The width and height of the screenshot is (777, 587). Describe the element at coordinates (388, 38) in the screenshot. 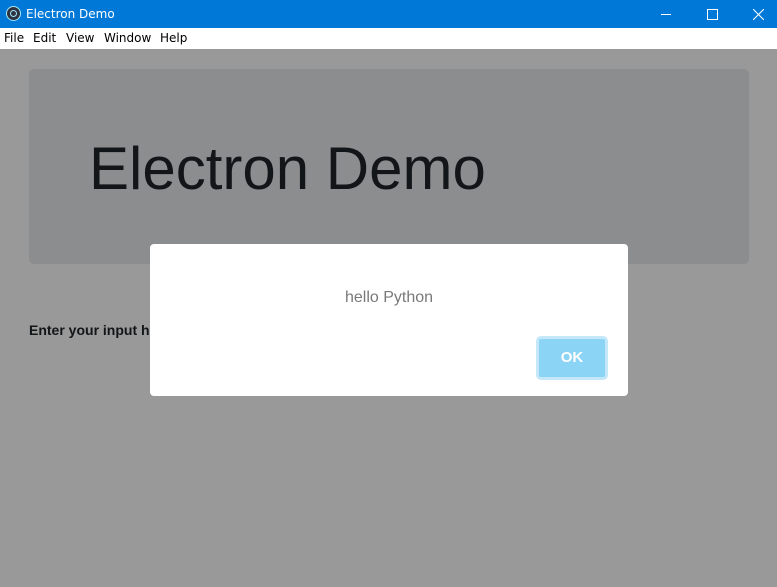

I see `menu-bar: File Edit View Window Help` at that location.